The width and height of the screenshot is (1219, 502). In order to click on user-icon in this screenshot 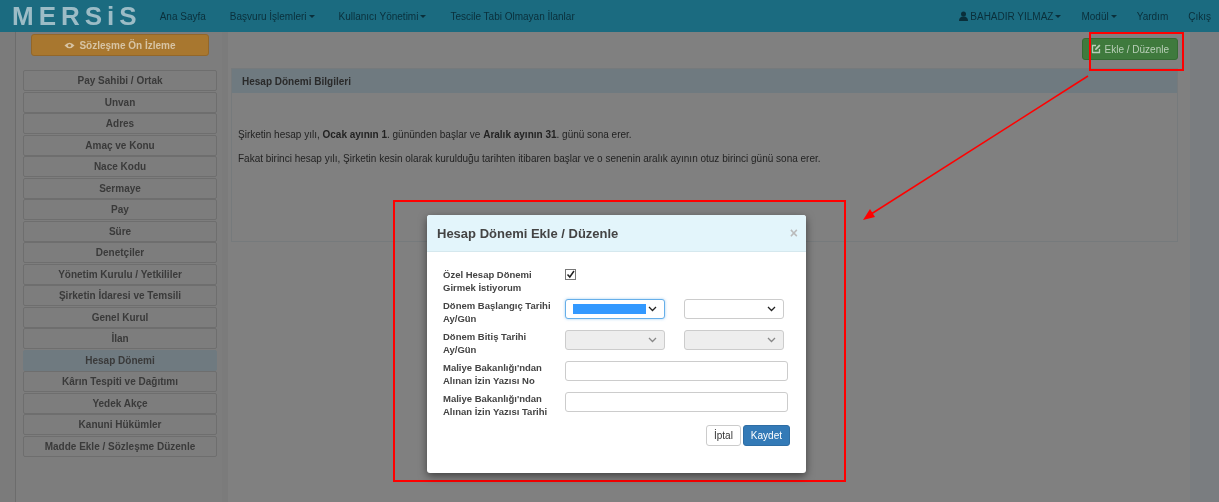, I will do `click(964, 16)`.